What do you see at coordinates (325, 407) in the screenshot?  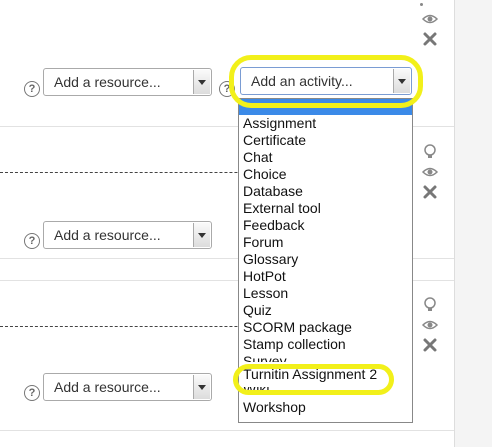 I see `activity-option: Workshop` at bounding box center [325, 407].